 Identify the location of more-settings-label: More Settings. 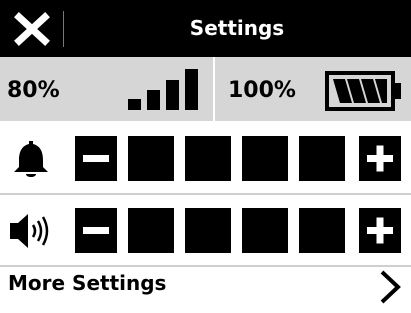
(87, 283).